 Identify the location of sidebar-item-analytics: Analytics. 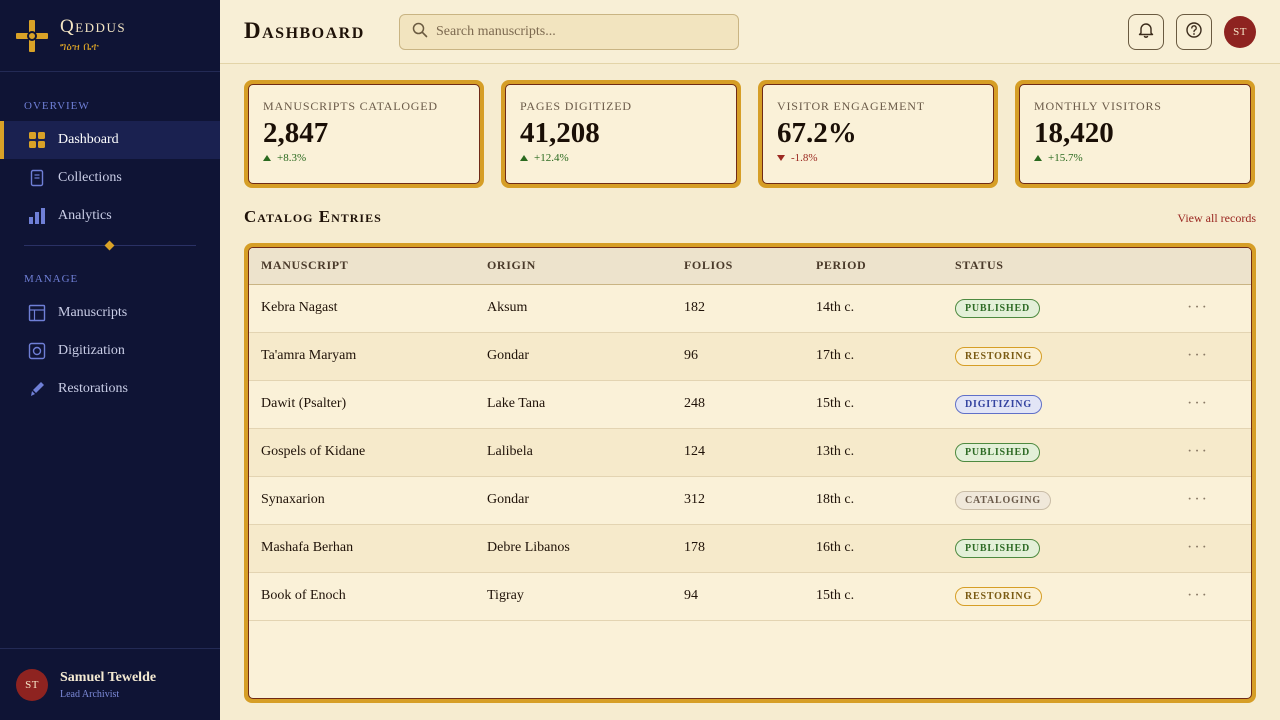
(110, 216).